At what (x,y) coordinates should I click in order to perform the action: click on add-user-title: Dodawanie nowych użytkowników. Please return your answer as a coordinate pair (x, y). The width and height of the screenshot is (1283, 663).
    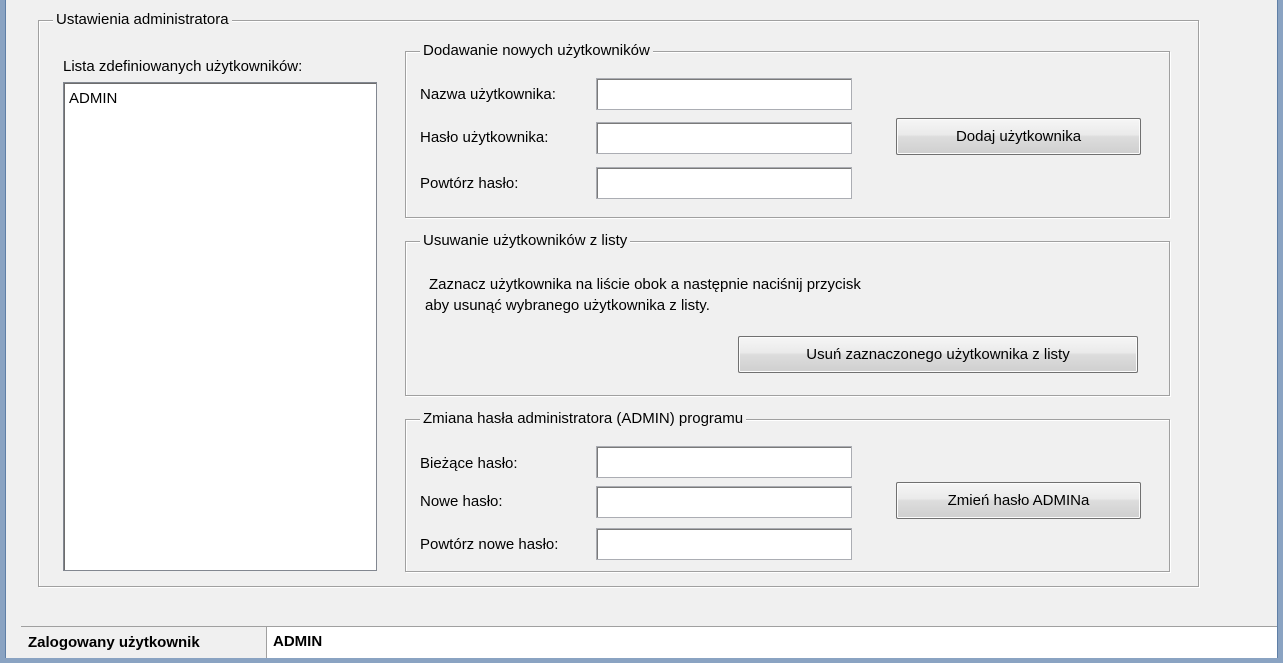
    Looking at the image, I should click on (536, 51).